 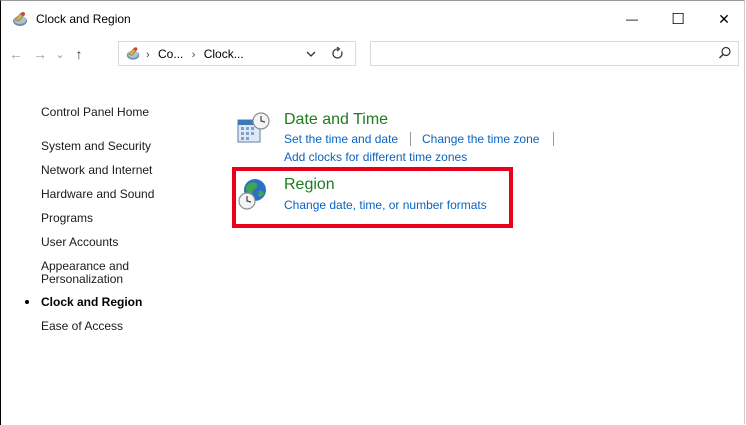 I want to click on set-time-and-date-link: Set the time and date, so click(x=341, y=139).